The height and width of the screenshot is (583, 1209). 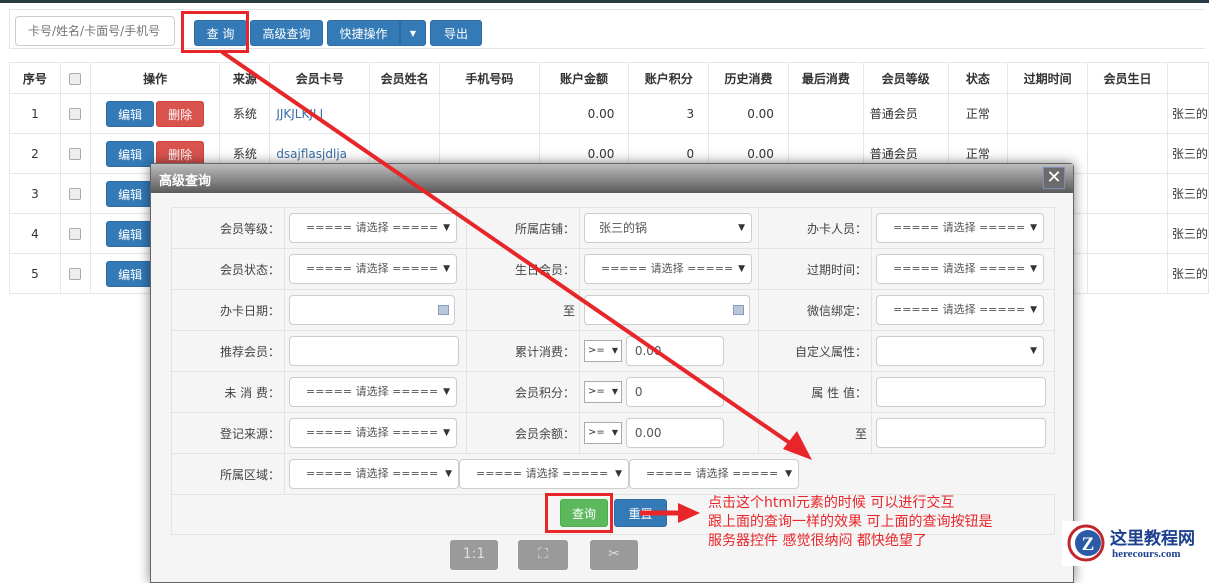 What do you see at coordinates (1146, 554) in the screenshot?
I see `watermark-url: herecours.com` at bounding box center [1146, 554].